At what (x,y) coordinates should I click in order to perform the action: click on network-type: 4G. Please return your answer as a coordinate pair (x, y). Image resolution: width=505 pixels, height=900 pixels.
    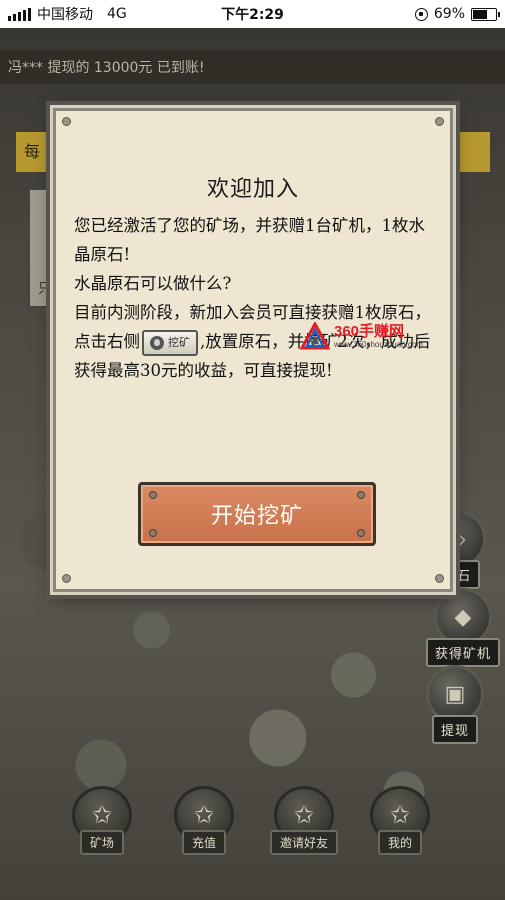
    Looking at the image, I should click on (117, 14).